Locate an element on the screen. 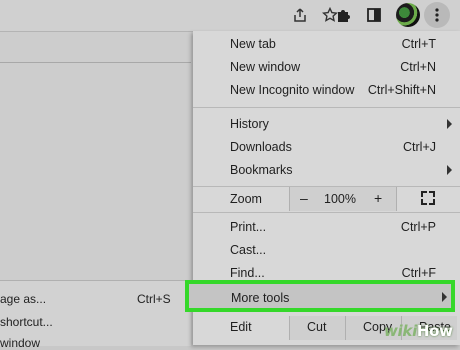  more-tools-submenu: age as... Ctrl+S shortcut... window is located at coordinates (95, 315).